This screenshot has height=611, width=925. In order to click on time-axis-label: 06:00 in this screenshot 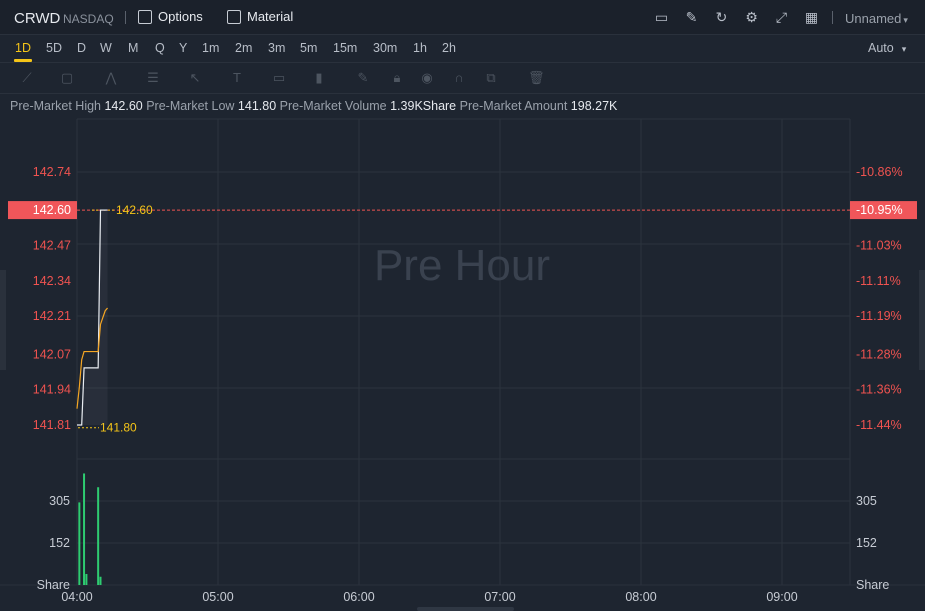, I will do `click(358, 597)`.